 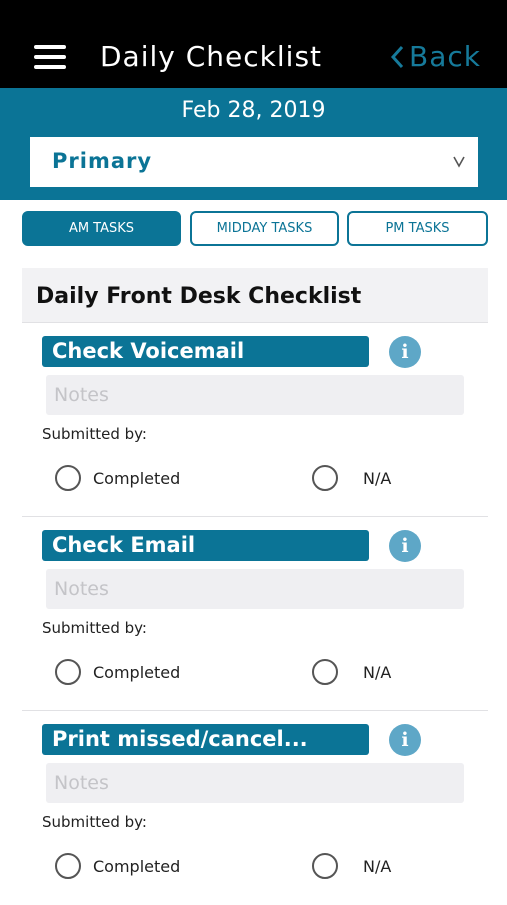 What do you see at coordinates (211, 56) in the screenshot?
I see `page-title: Daily Checklist` at bounding box center [211, 56].